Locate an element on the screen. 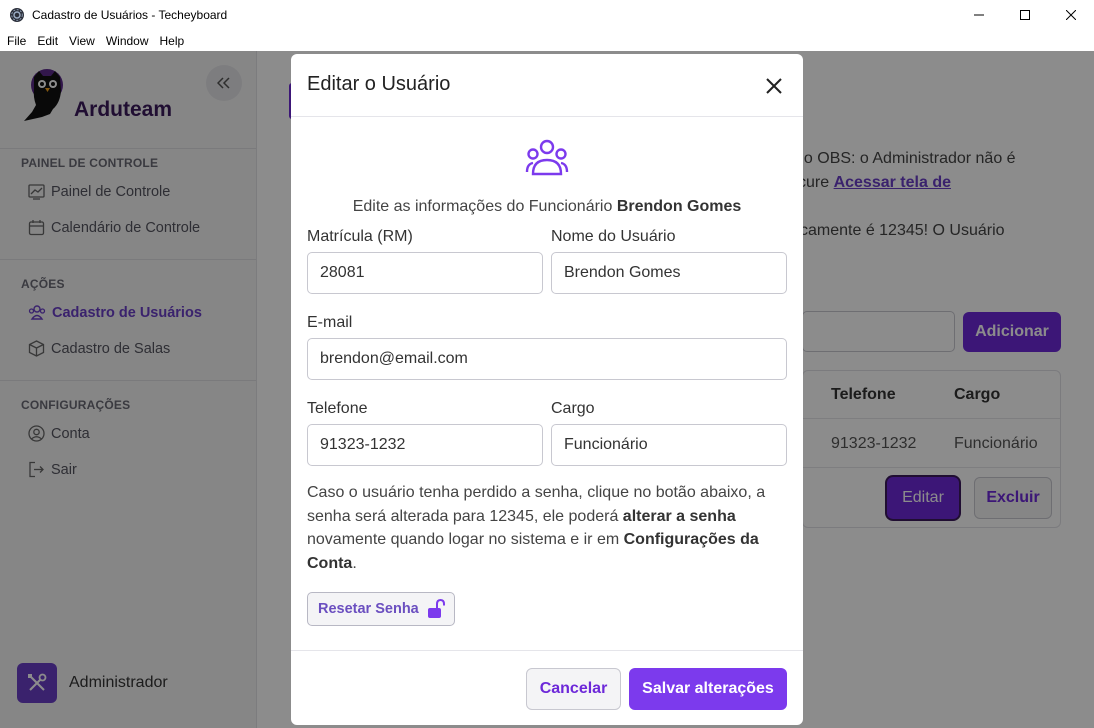 The width and height of the screenshot is (1094, 728). app-icon is located at coordinates (17, 15).